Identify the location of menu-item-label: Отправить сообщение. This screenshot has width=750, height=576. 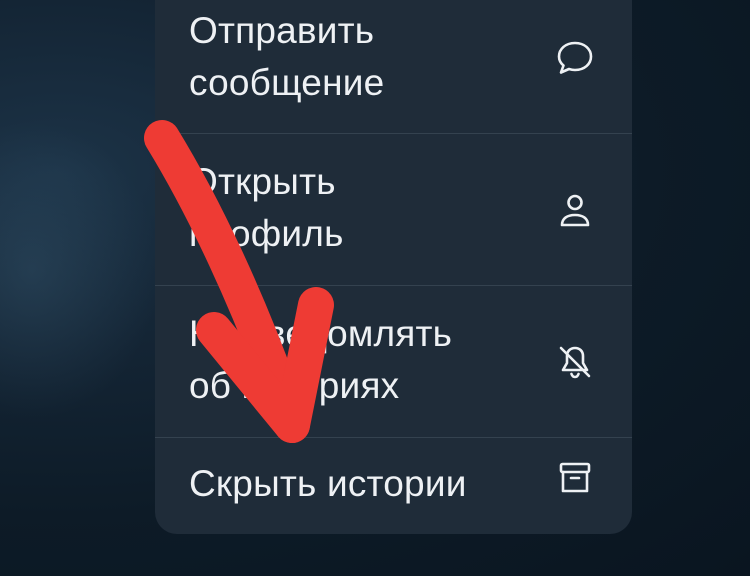
(287, 56).